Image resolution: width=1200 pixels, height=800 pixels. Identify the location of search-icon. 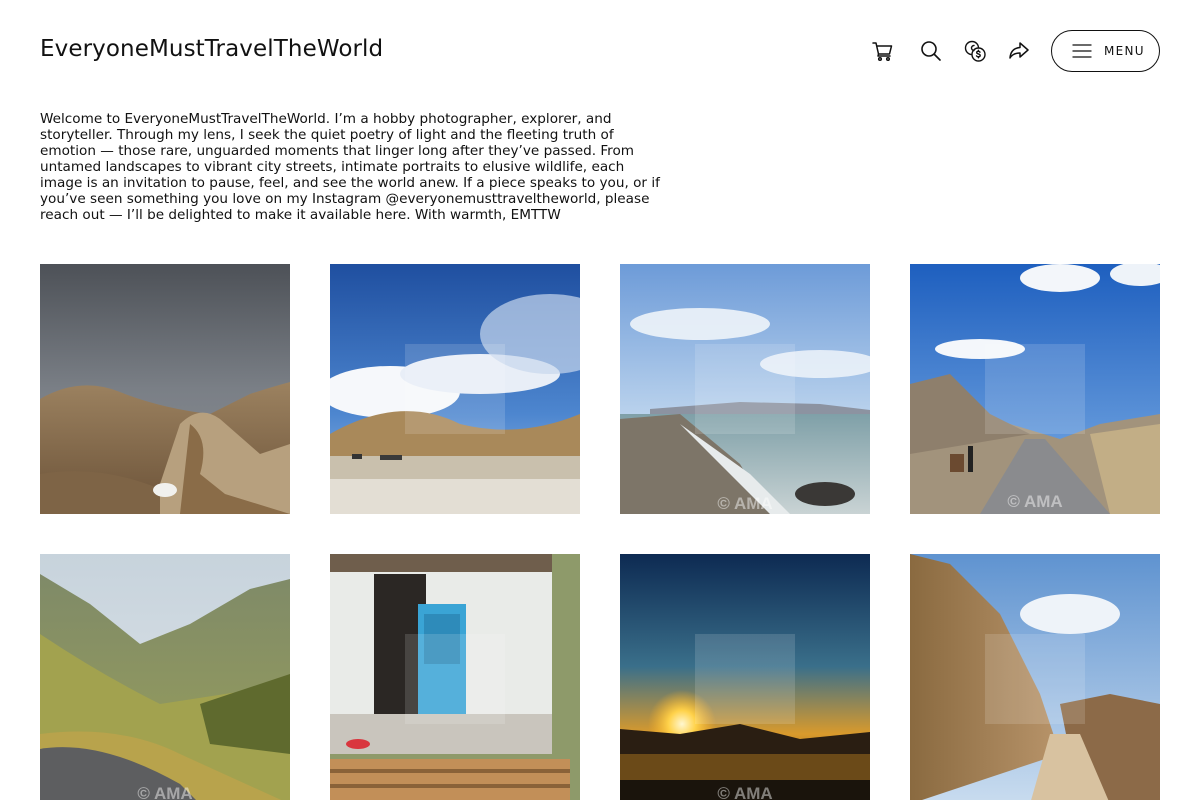
(931, 51).